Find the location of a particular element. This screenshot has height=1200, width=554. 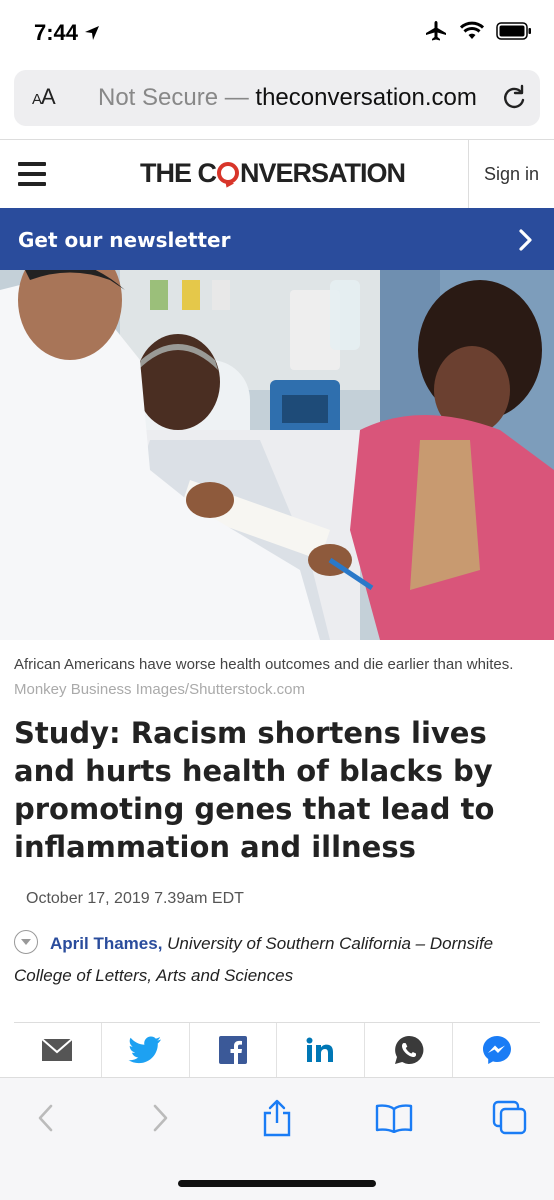

security-label: Not Secure is located at coordinates (158, 97).